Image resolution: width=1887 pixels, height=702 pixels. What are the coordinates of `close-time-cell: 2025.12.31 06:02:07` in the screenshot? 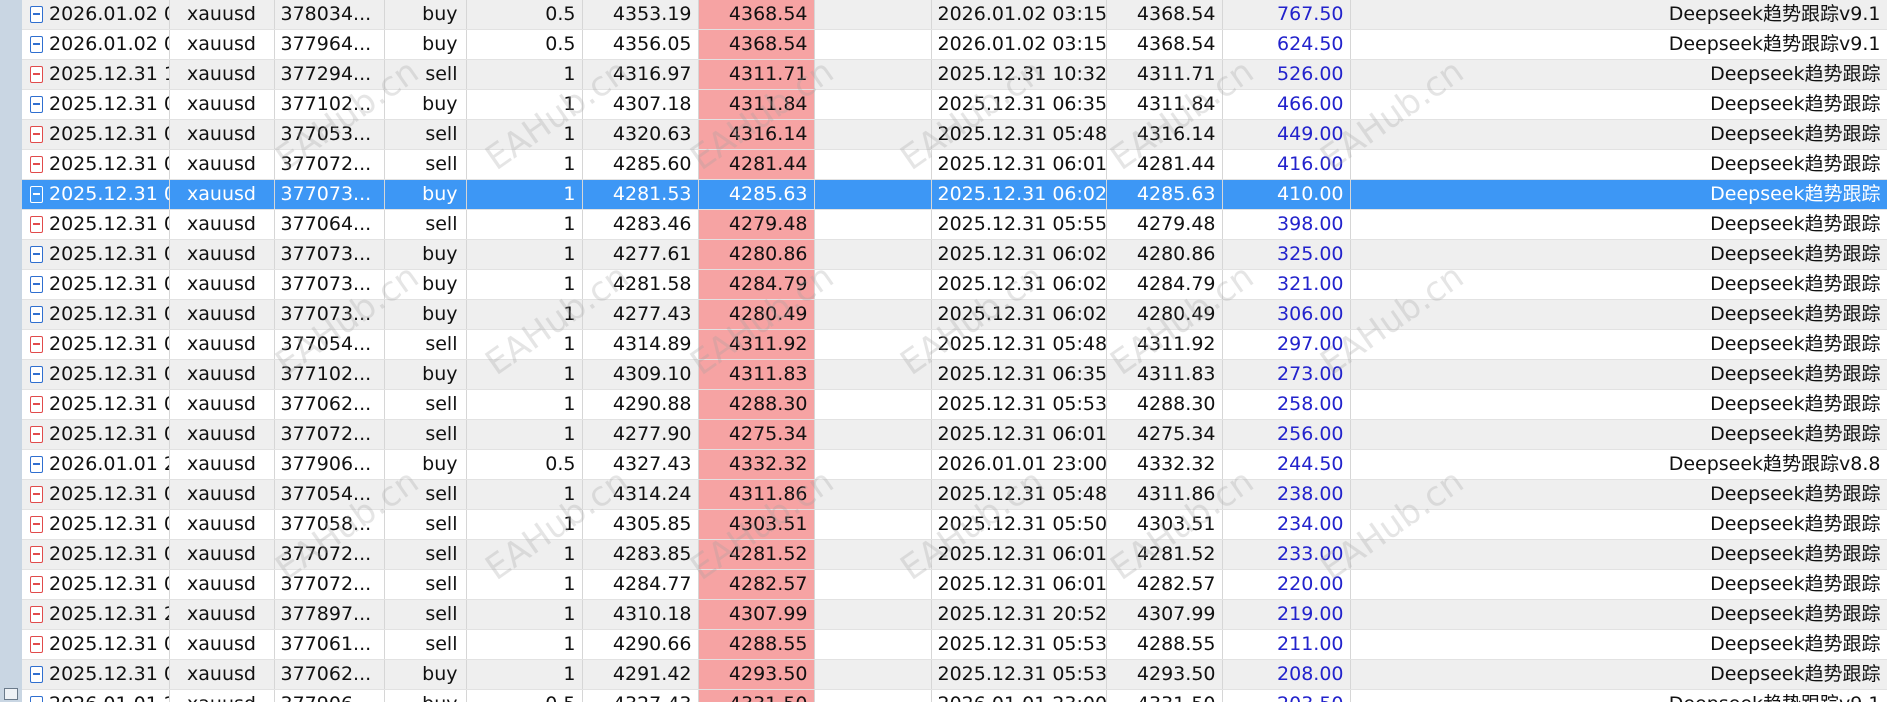 It's located at (1019, 254).